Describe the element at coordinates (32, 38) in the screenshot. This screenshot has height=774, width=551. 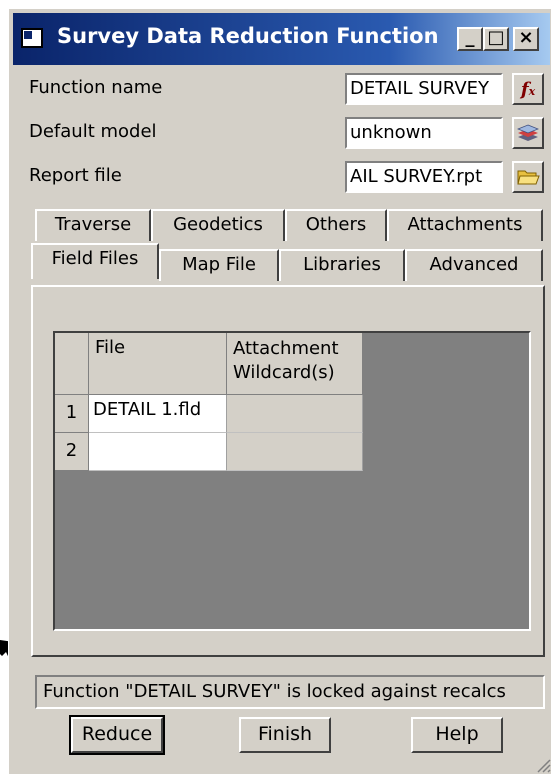
I see `app-icon` at that location.